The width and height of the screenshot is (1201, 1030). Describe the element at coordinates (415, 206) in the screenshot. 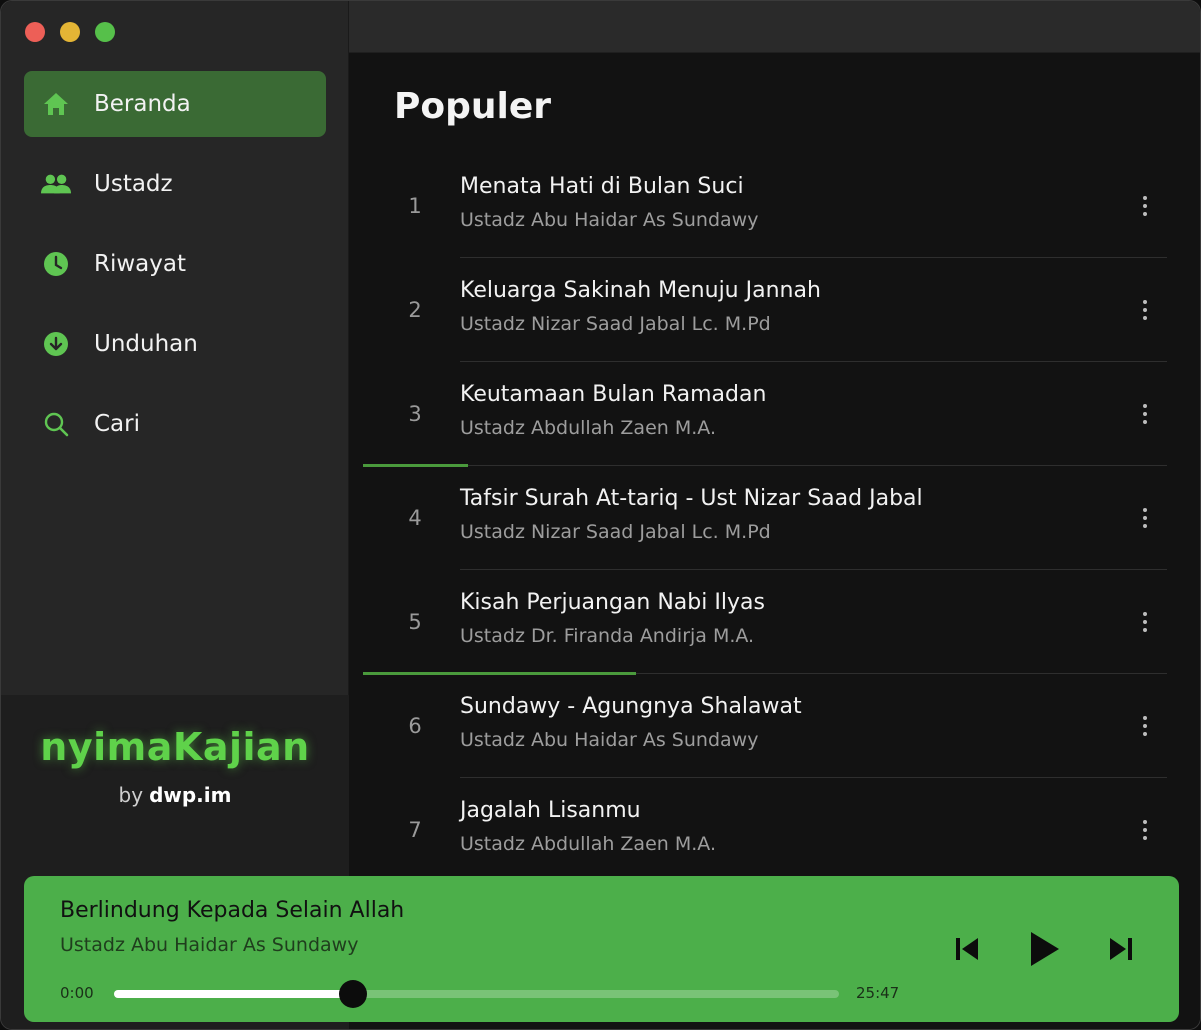

I see `track-number: 1` at that location.